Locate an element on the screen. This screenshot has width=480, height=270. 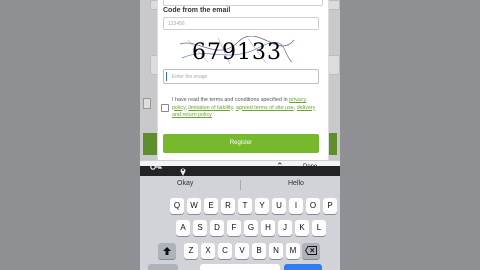
captcha-image: 679133 is located at coordinates (237, 50).